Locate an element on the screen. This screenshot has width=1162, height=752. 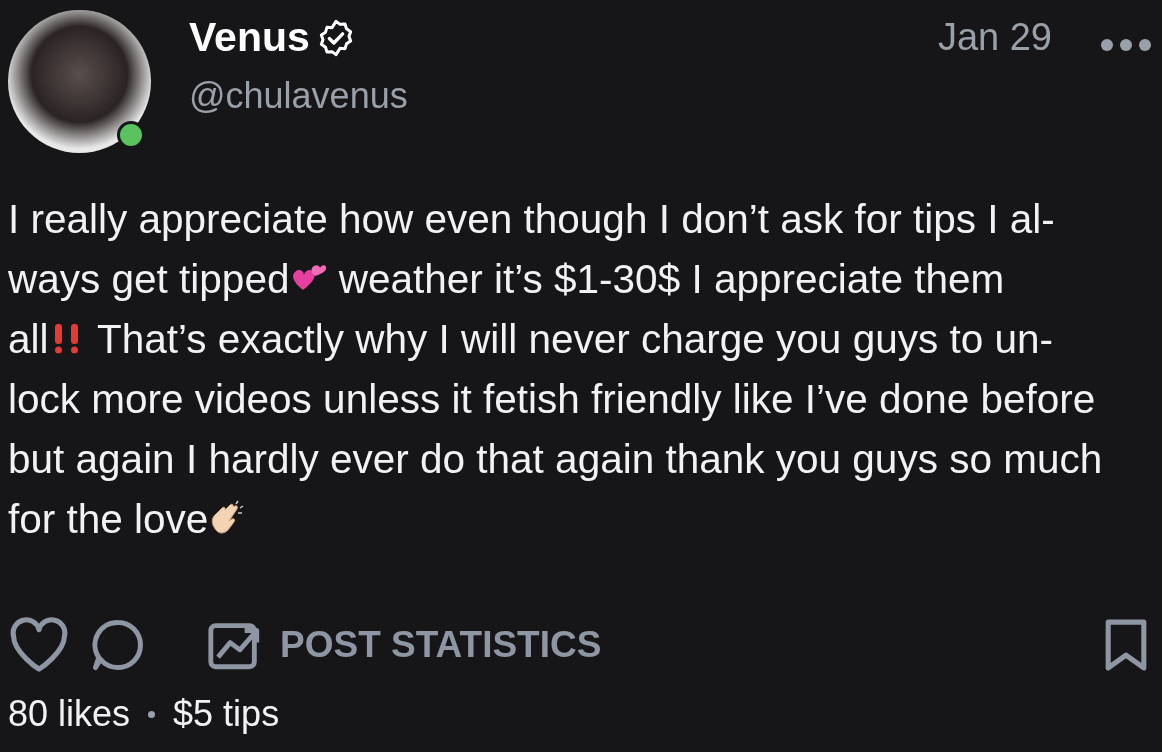
text-line: weather it’s $1-30$ I appreciate them is located at coordinates (671, 279).